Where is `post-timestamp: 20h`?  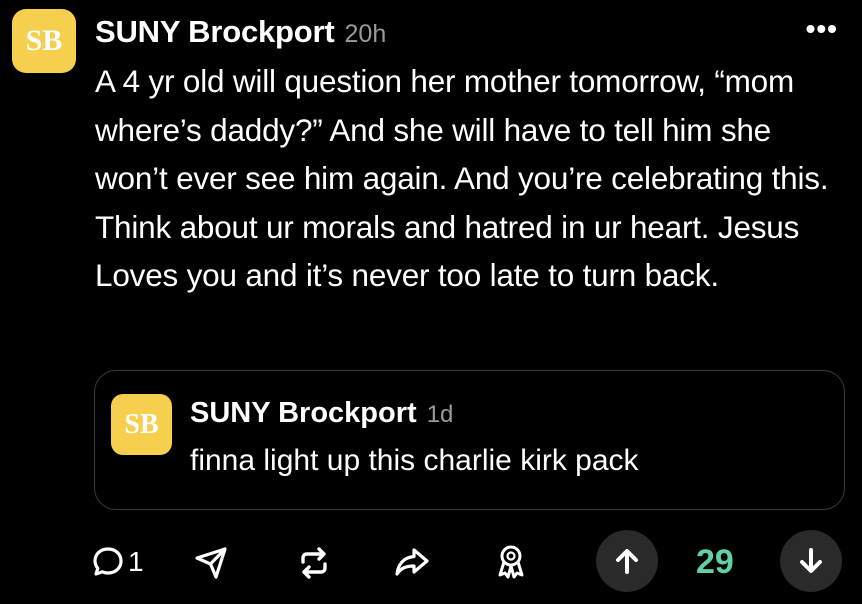
post-timestamp: 20h is located at coordinates (365, 34).